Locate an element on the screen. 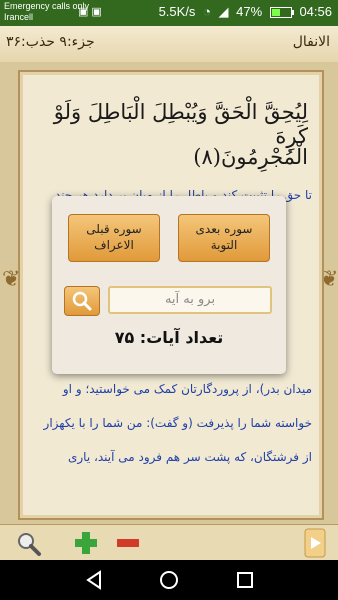  battery-icon is located at coordinates (281, 13).